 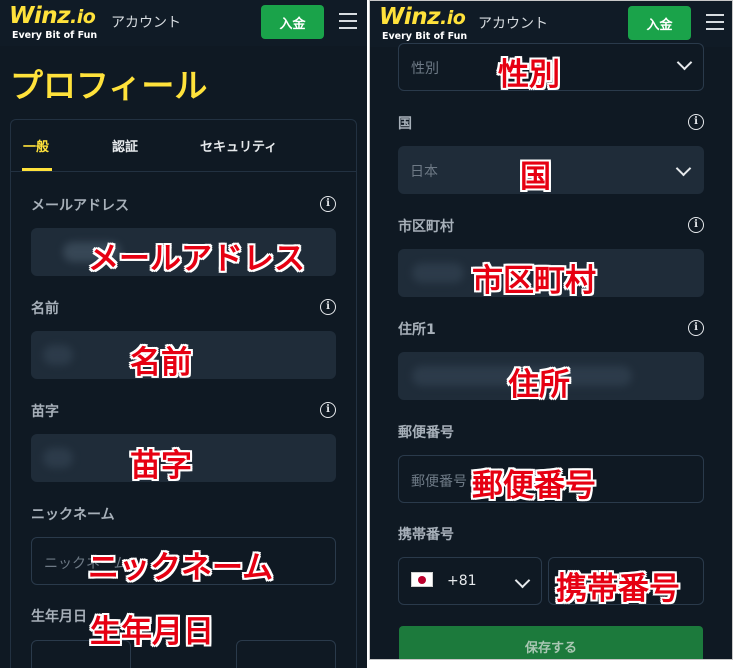 What do you see at coordinates (36, 145) in the screenshot?
I see `tab-general: 一般` at bounding box center [36, 145].